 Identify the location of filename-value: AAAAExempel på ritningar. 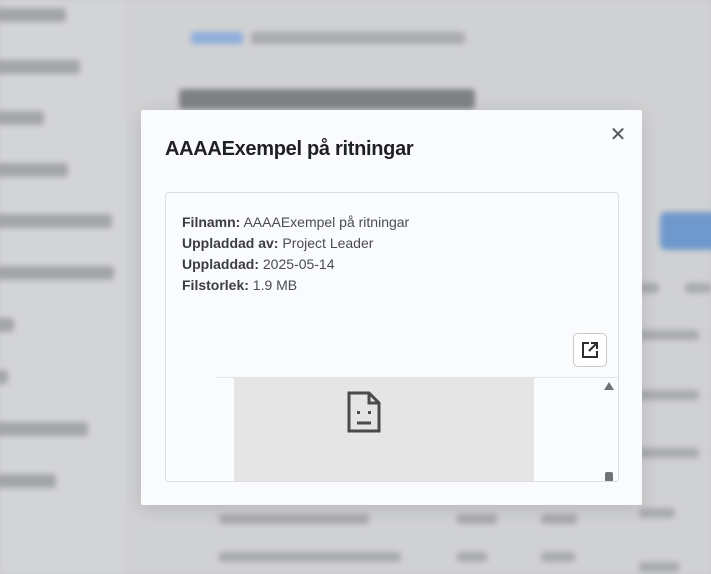
(326, 222).